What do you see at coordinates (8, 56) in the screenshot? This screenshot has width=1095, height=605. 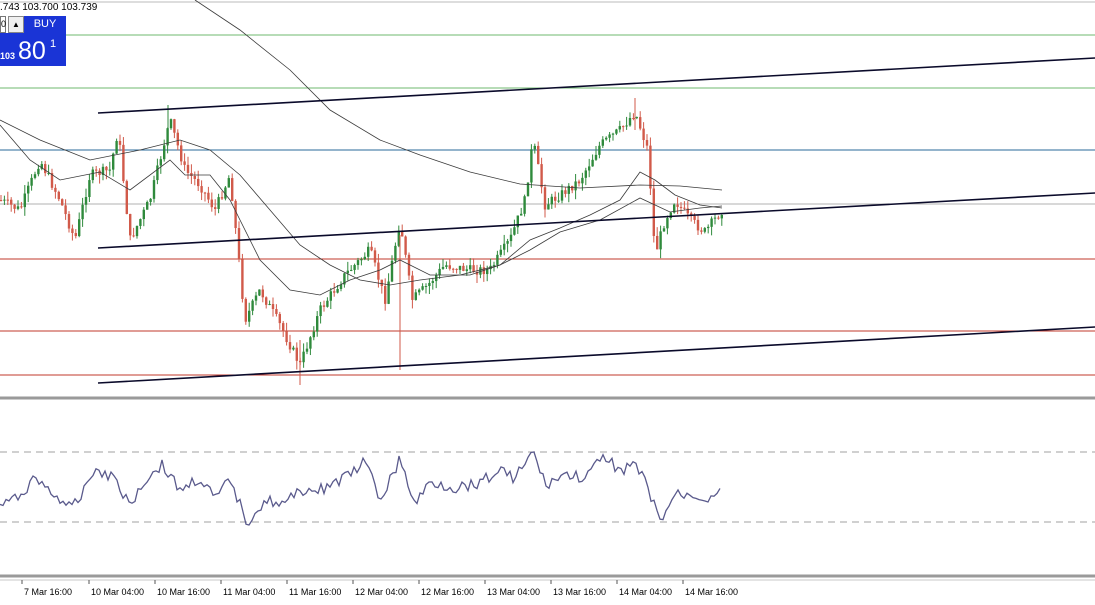 I see `ask-price-prefix: 103` at bounding box center [8, 56].